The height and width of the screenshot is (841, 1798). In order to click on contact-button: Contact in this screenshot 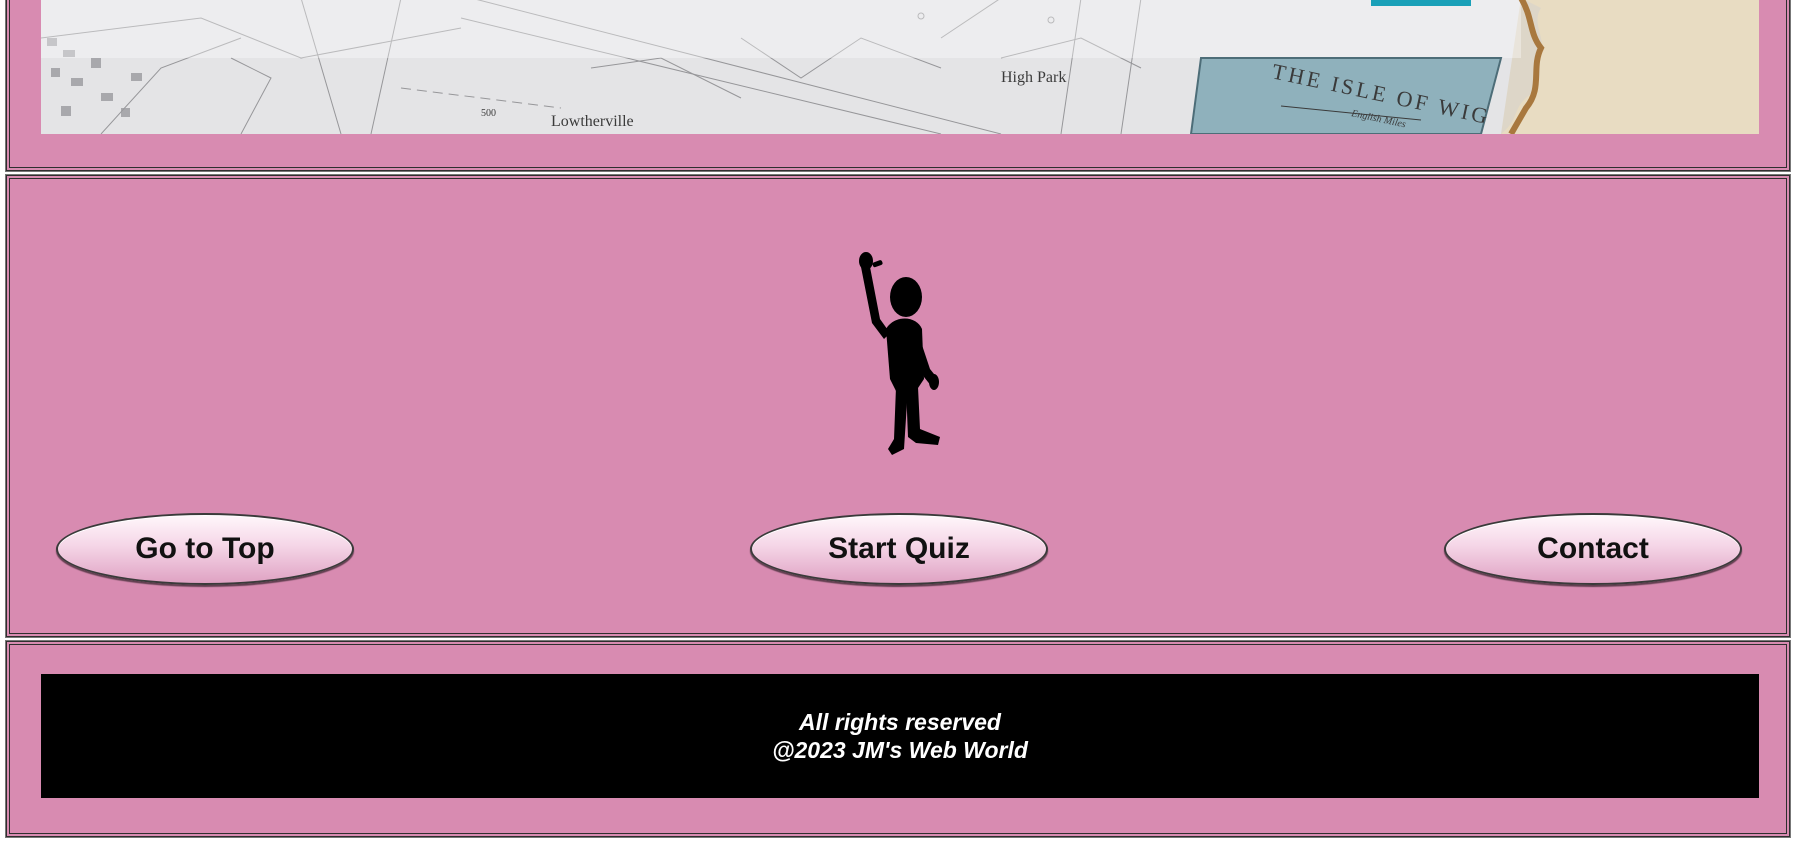, I will do `click(1593, 549)`.